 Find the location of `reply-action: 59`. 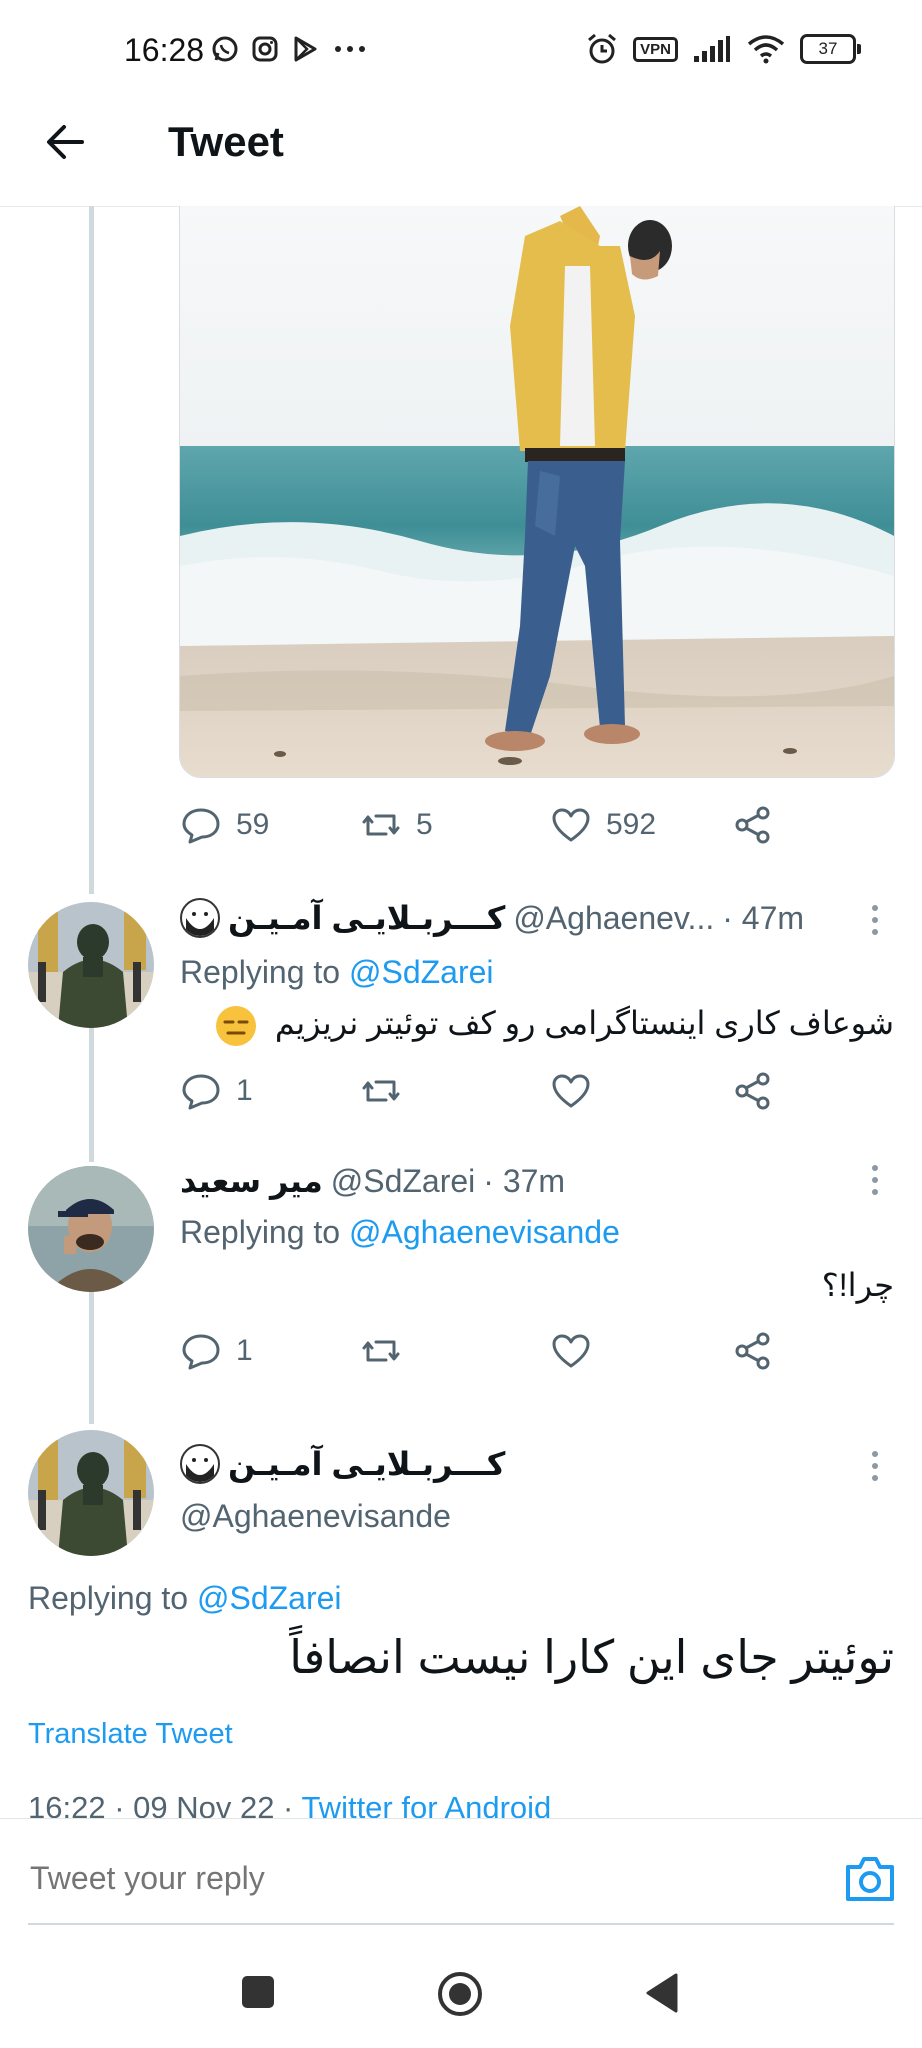

reply-action: 59 is located at coordinates (224, 825).